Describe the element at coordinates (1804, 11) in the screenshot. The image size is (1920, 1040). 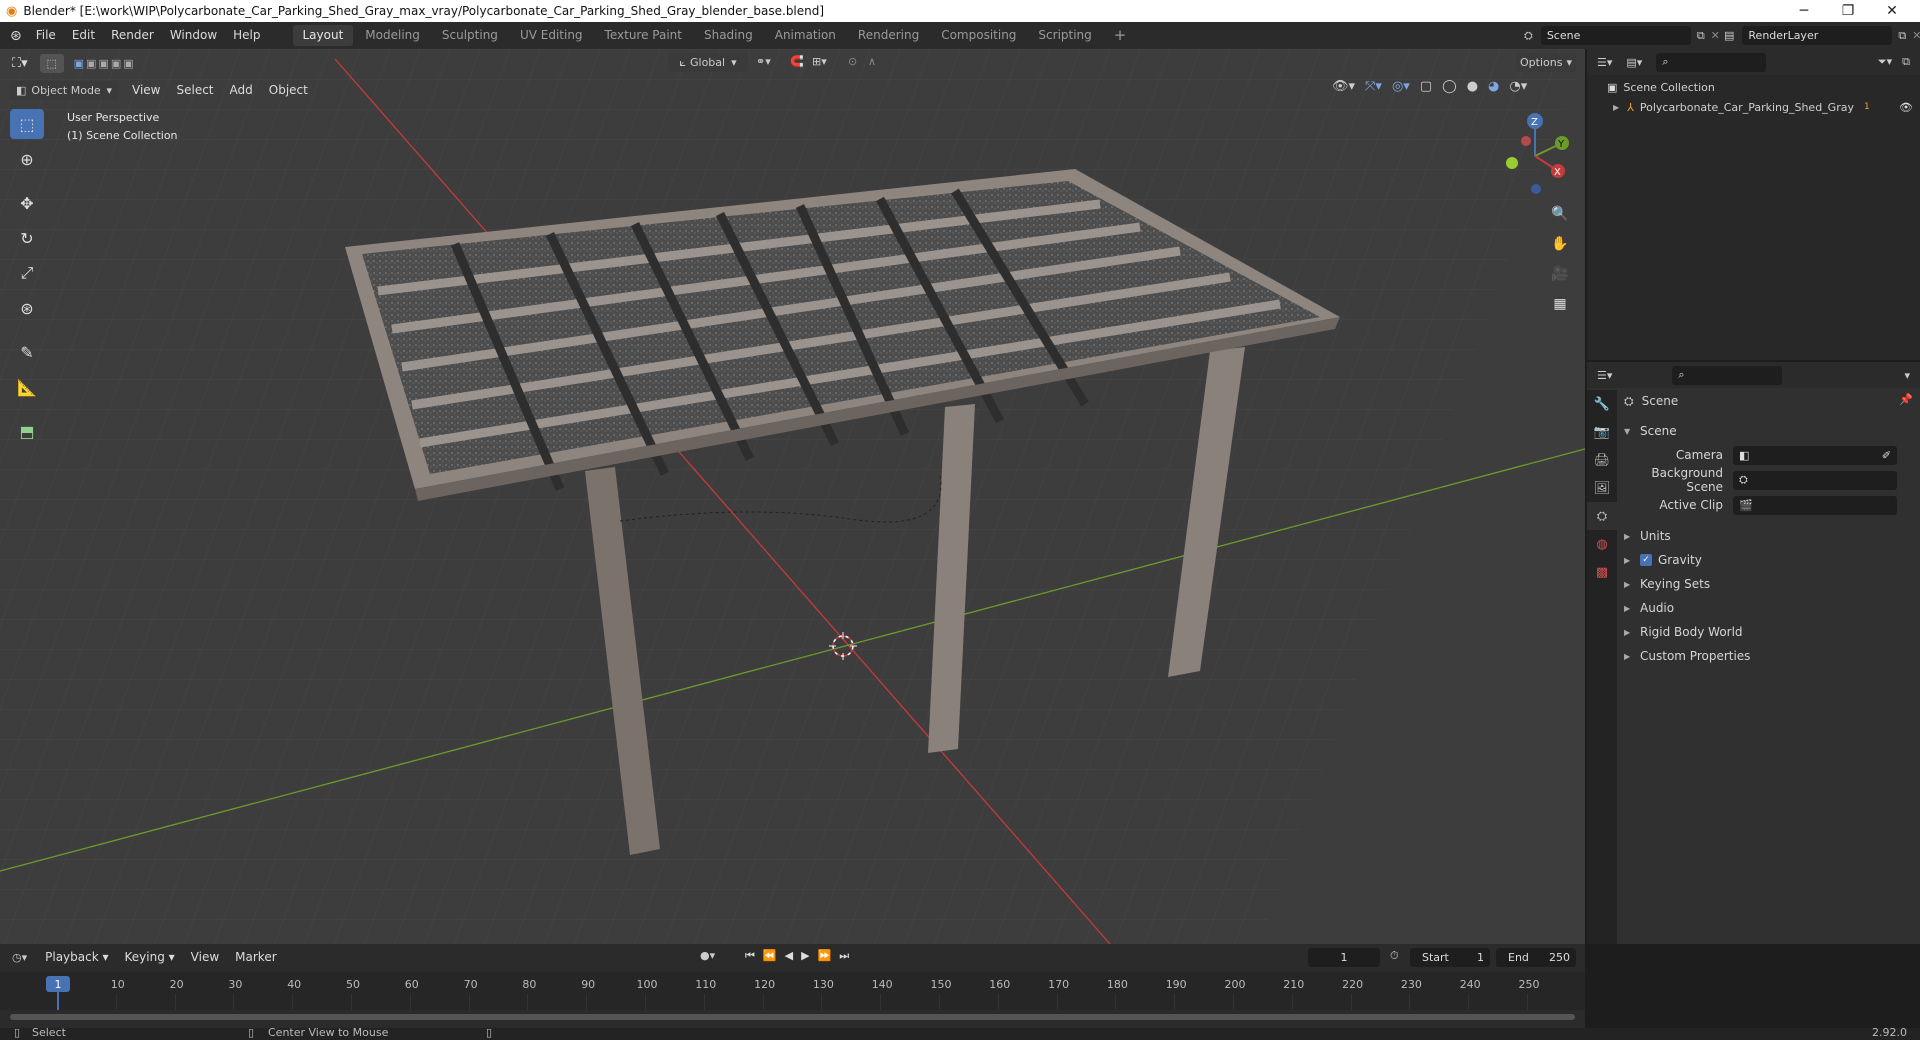
I see `minimize-button: ─` at that location.